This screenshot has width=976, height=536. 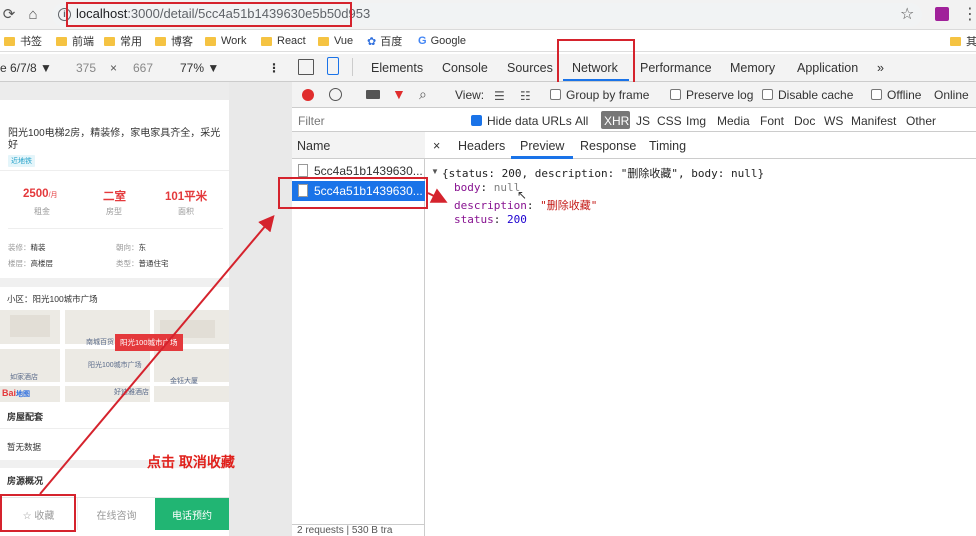 I want to click on arrow-to-preview, so click(x=437, y=195).